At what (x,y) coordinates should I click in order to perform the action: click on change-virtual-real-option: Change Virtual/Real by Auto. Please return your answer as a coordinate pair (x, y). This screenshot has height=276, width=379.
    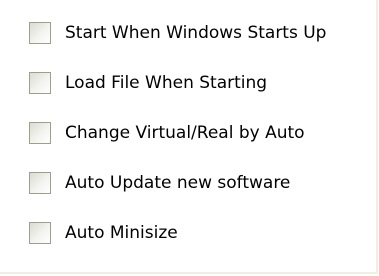
    Looking at the image, I should click on (177, 133).